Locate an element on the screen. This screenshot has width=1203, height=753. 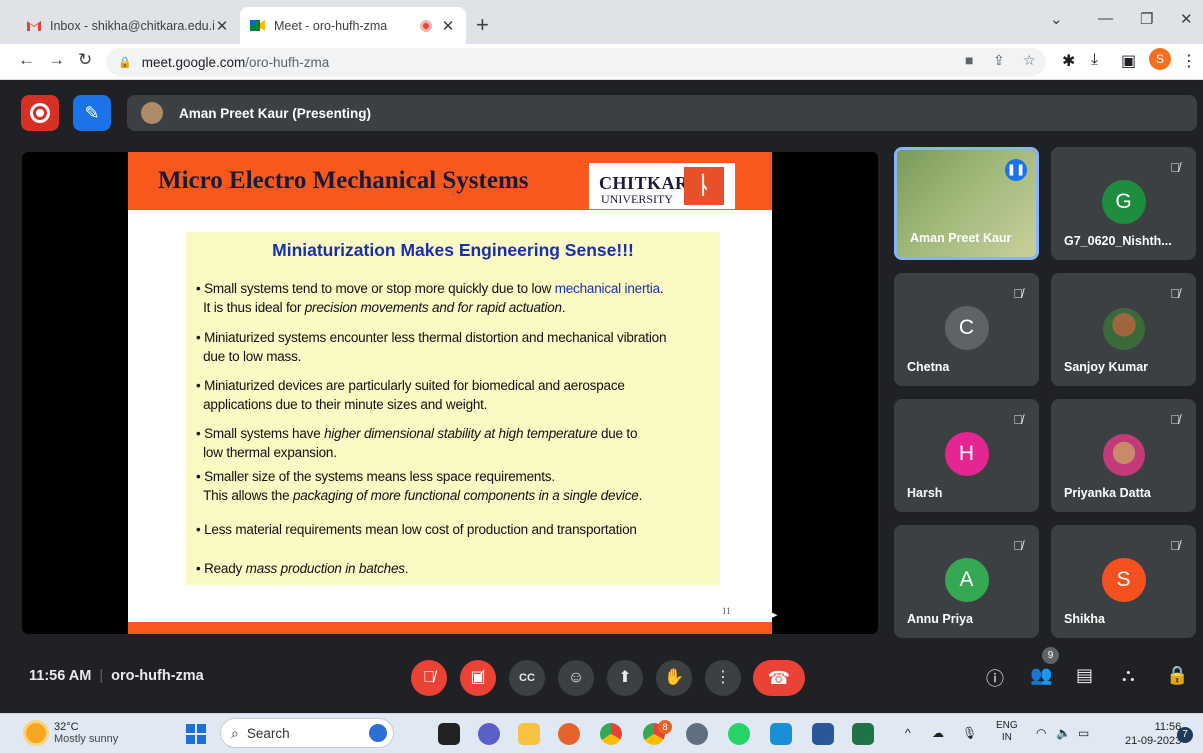
notification-badge: 7 is located at coordinates (1185, 735).